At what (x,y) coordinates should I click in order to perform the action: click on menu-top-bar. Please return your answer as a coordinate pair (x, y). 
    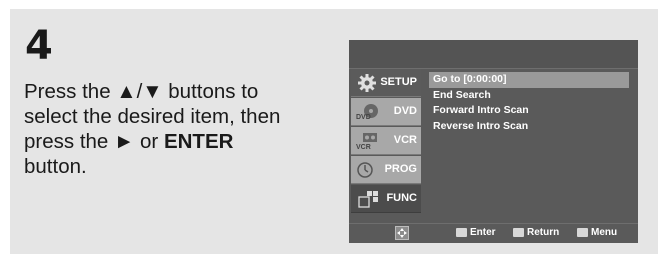
    Looking at the image, I should click on (493, 54).